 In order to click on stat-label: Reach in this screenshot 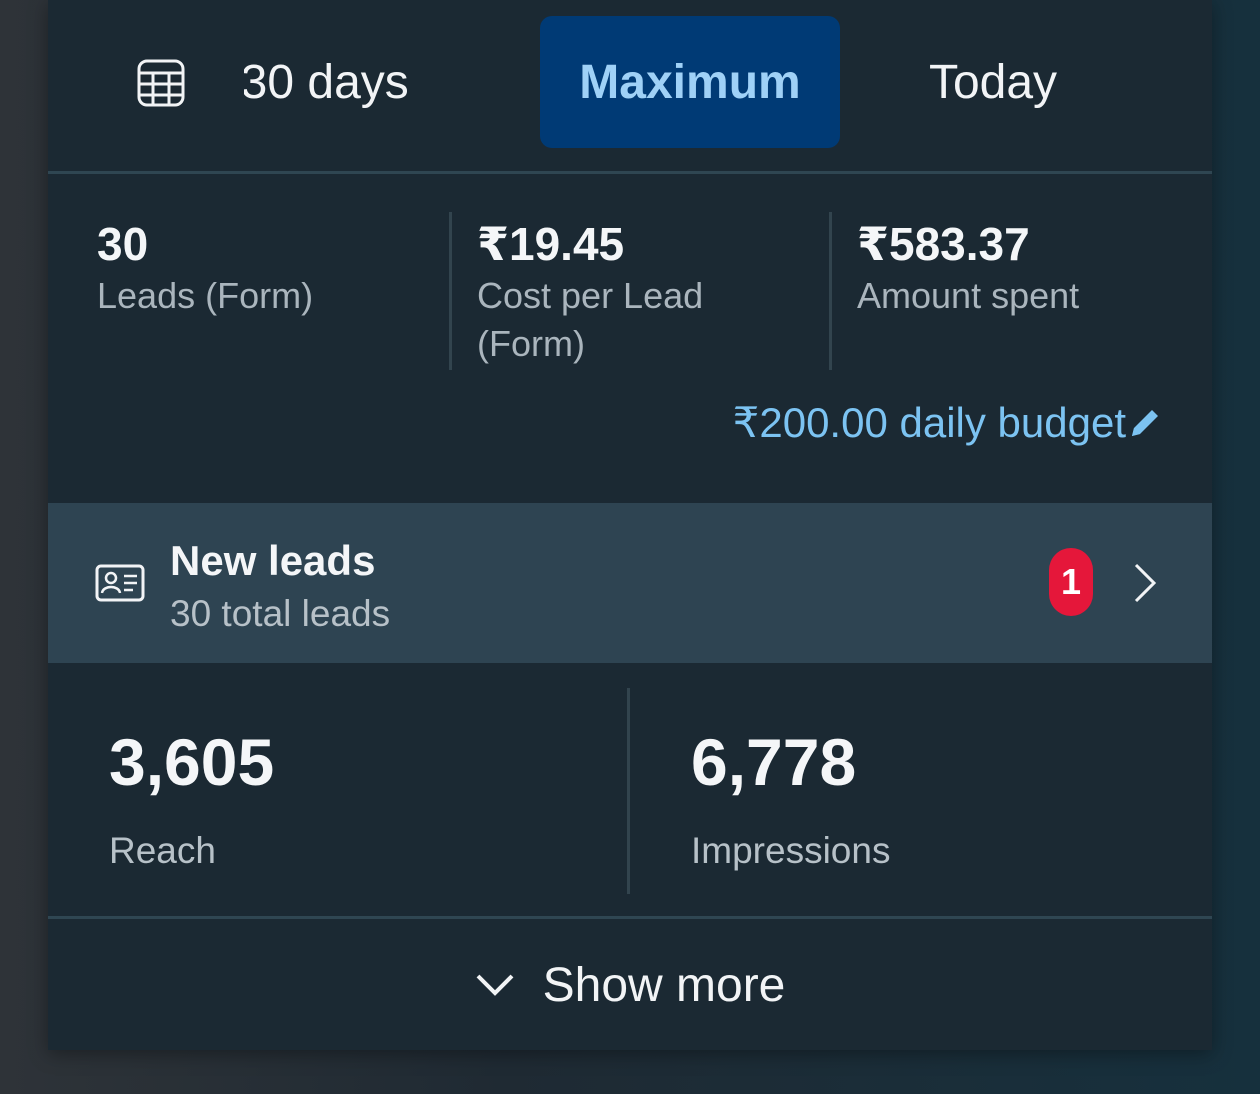, I will do `click(162, 850)`.